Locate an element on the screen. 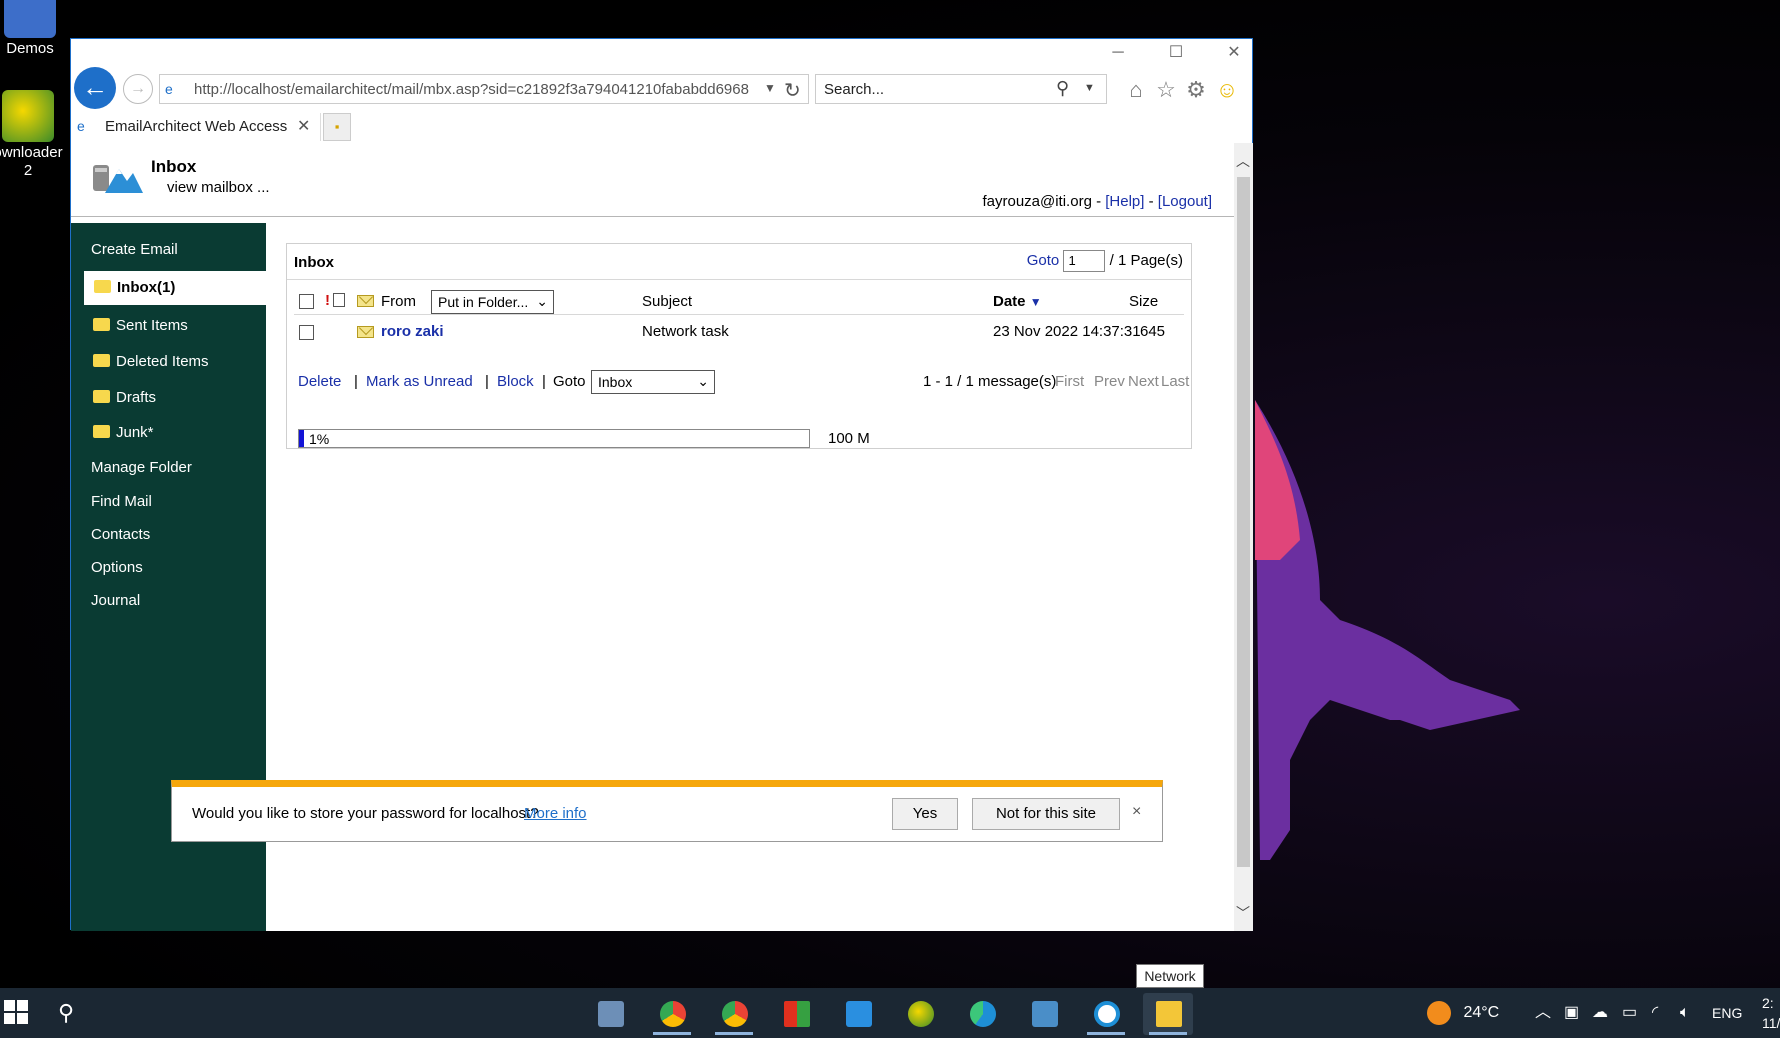 This screenshot has height=1038, width=1780. tab-emailarchitect: e EmailArchitect Web Access ✕ is located at coordinates (196, 127).